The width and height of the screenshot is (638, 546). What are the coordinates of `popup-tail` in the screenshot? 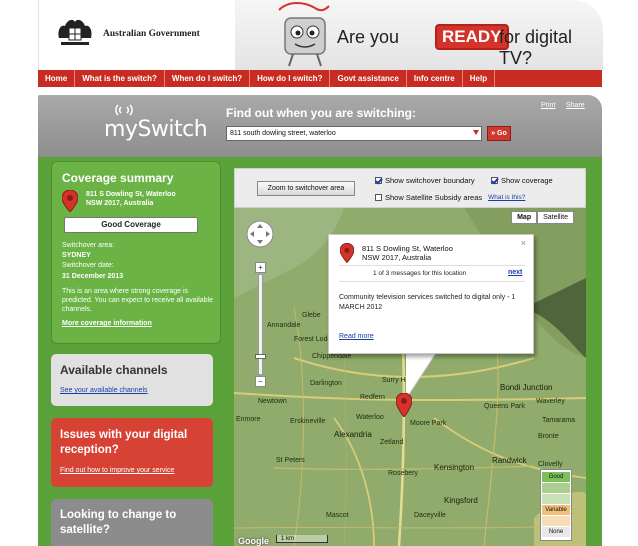 It's located at (421, 376).